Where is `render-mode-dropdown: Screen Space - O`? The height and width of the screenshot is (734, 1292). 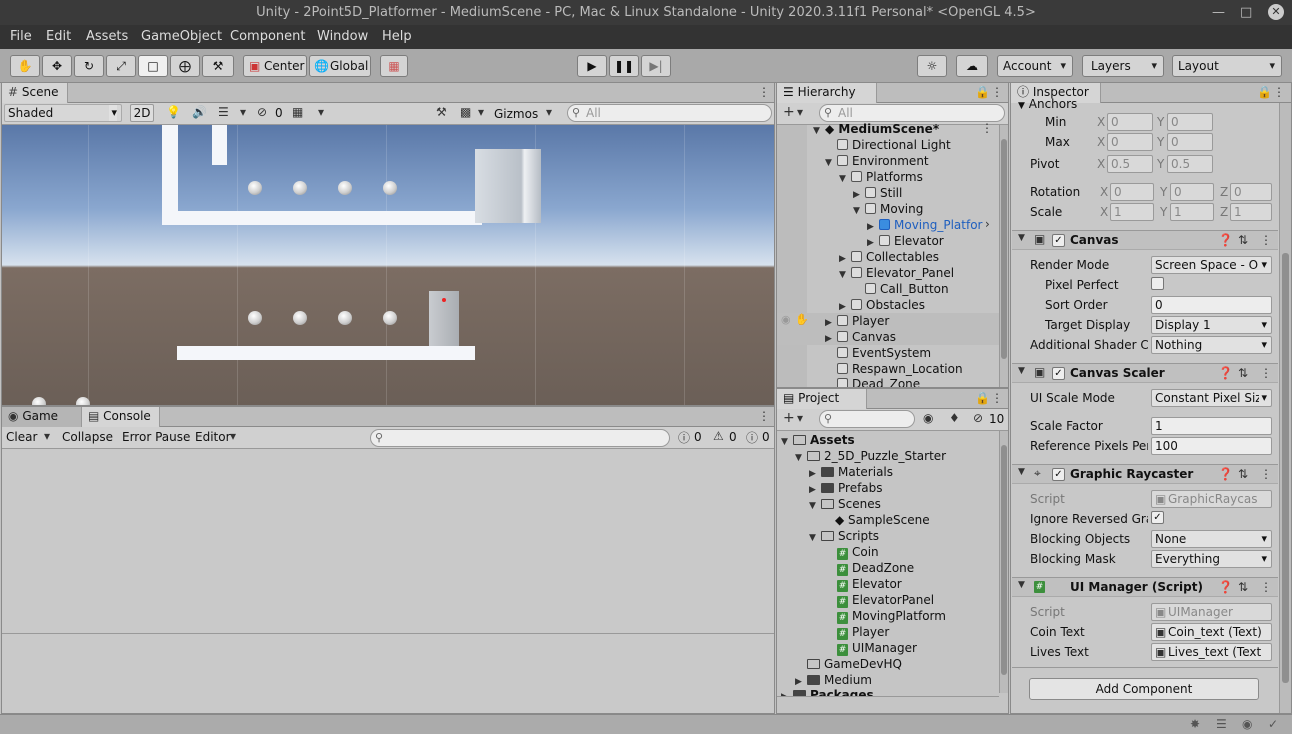
render-mode-dropdown: Screen Space - O is located at coordinates (1211, 265).